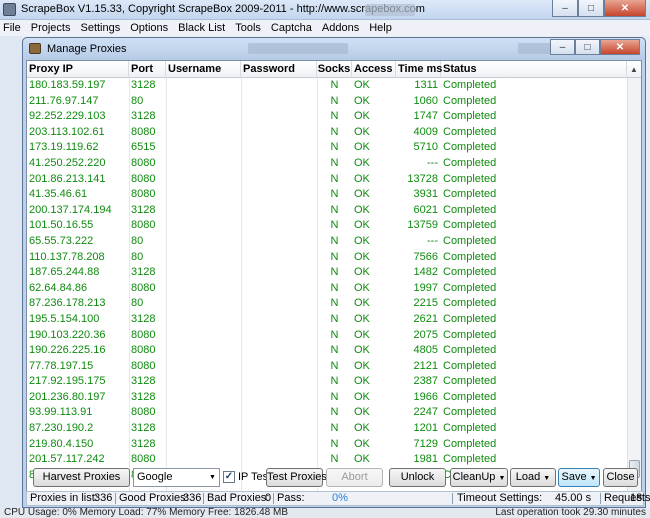 The width and height of the screenshot is (650, 518). I want to click on unlock-button: Unlock, so click(417, 477).